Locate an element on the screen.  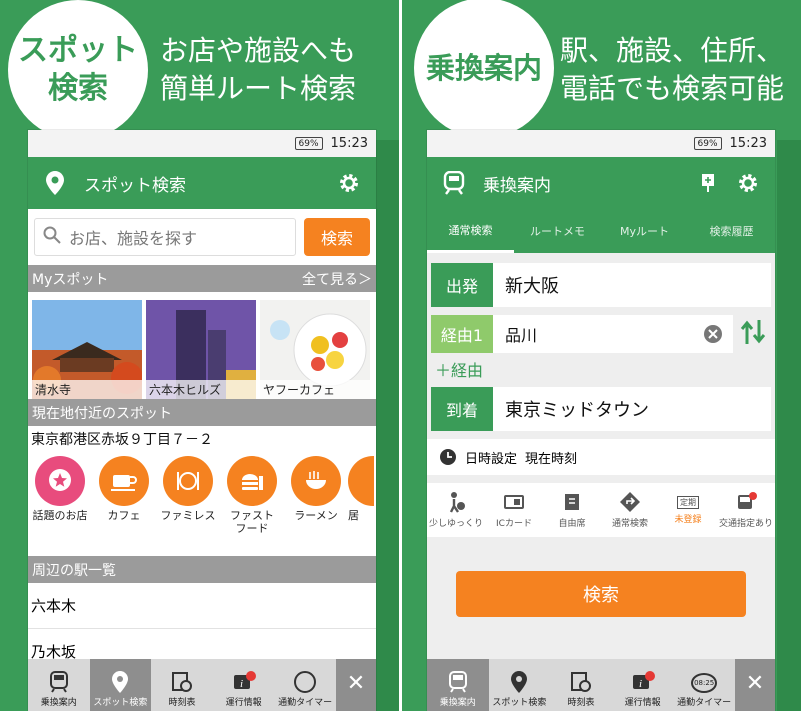
nearby-header: 現在地付近のスポット is located at coordinates (202, 412).